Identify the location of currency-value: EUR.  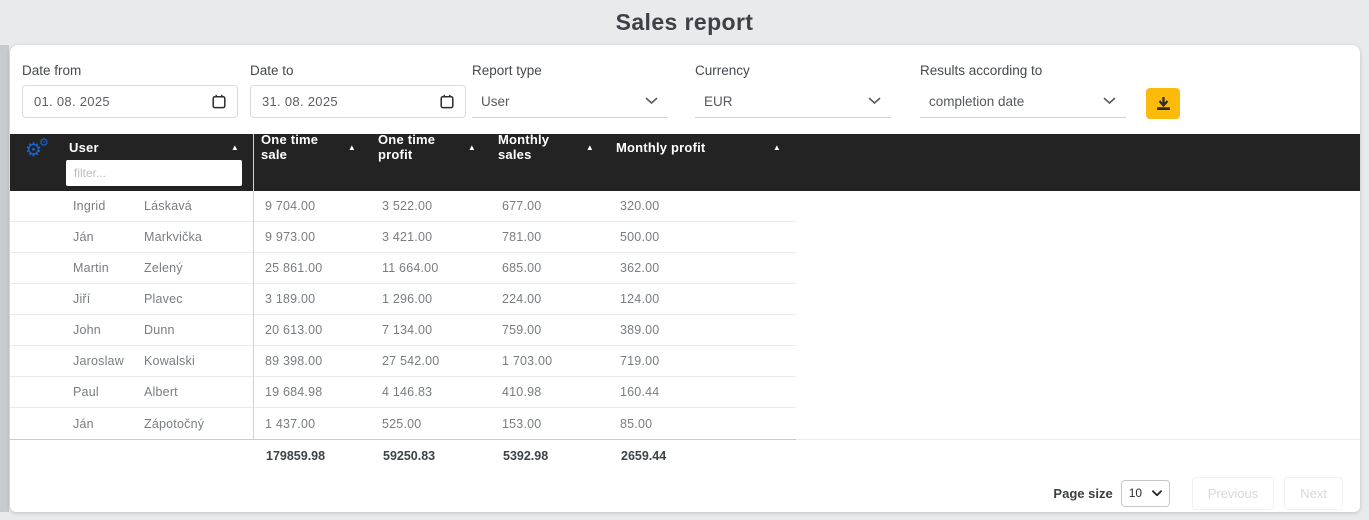
(718, 101).